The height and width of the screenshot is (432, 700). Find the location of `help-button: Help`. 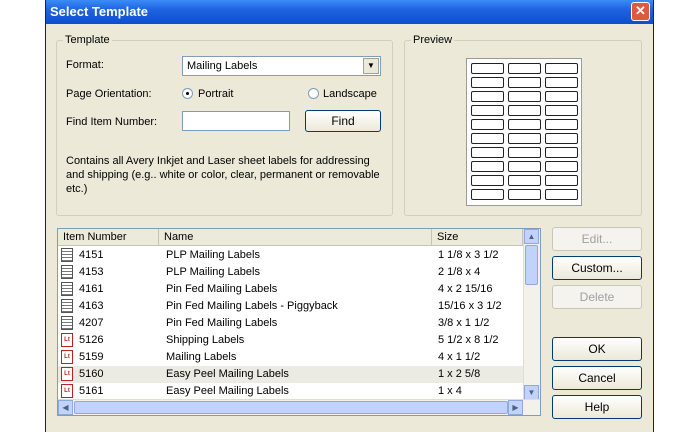

help-button: Help is located at coordinates (597, 407).